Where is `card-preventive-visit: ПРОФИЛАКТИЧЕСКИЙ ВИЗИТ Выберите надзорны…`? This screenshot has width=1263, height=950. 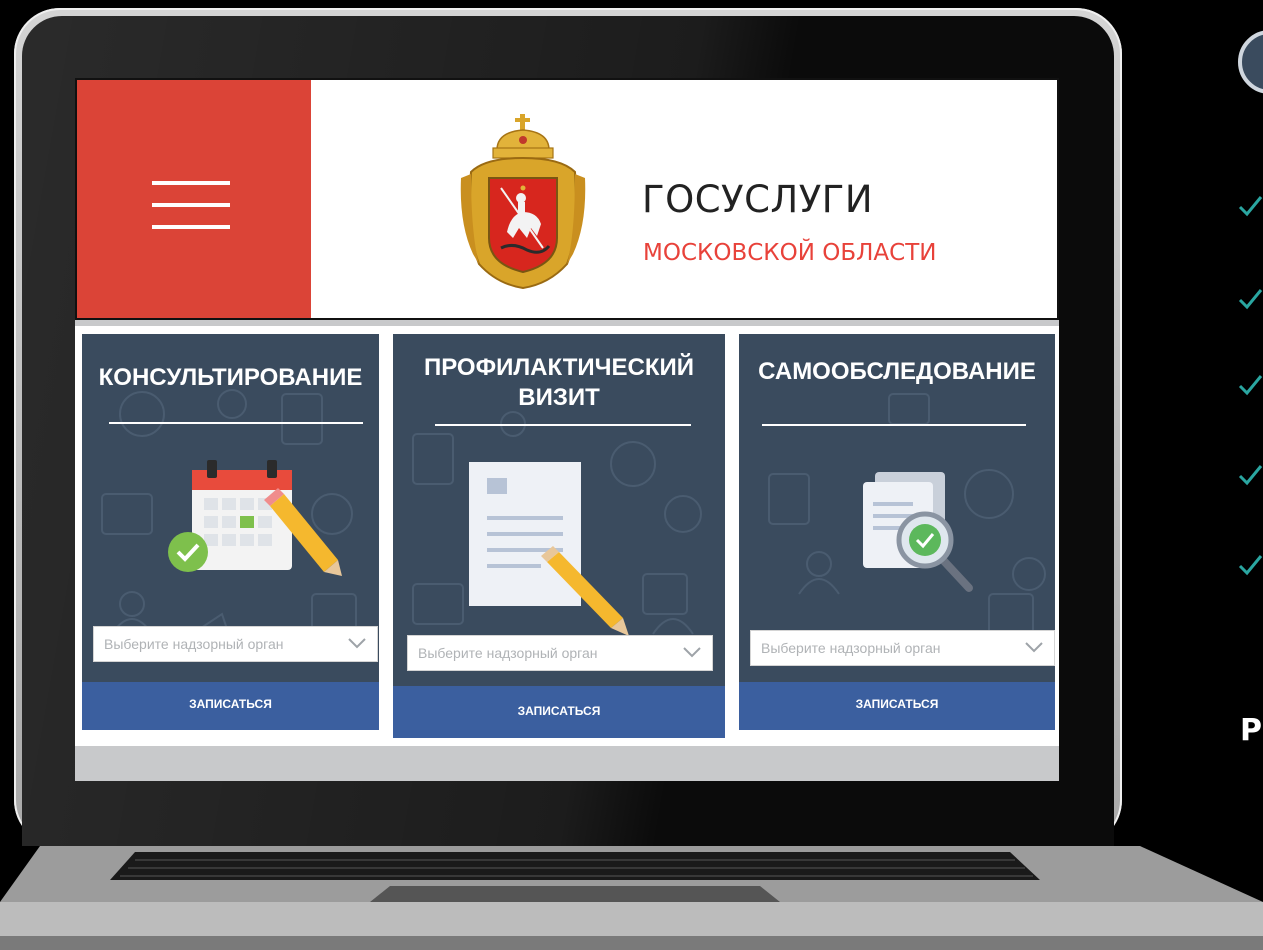
card-preventive-visit: ПРОФИЛАКТИЧЕСКИЙ ВИЗИТ Выберите надзорны… is located at coordinates (559, 536).